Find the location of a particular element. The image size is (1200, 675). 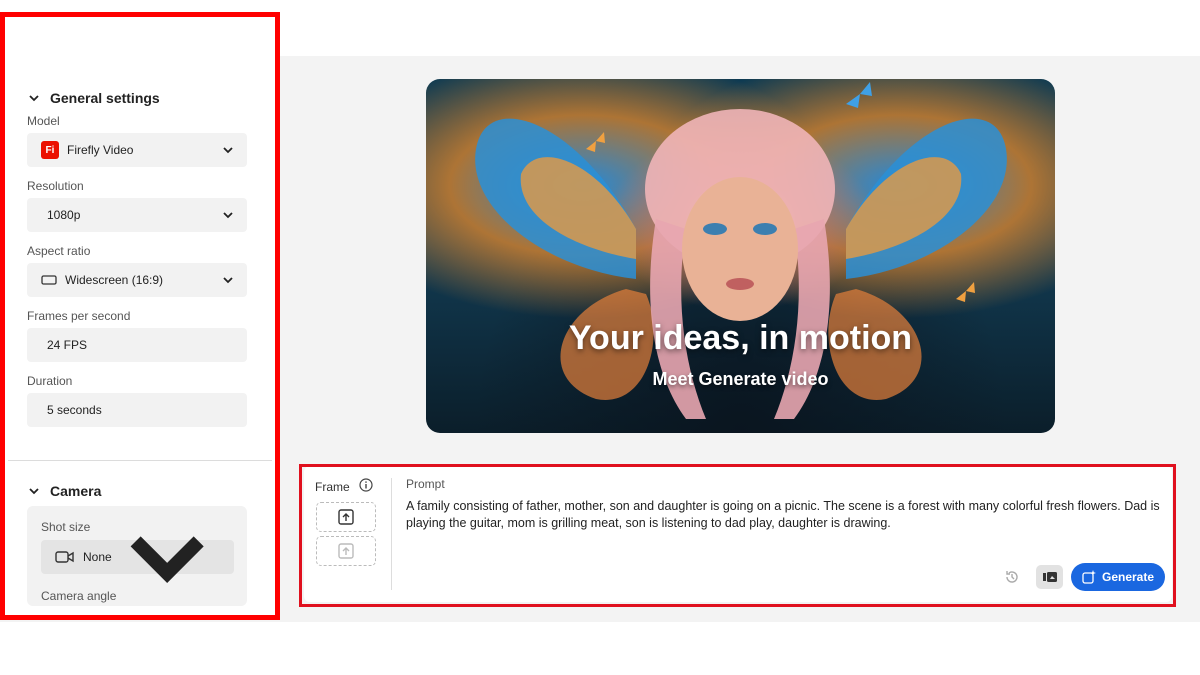

shot-size-label: Shot size is located at coordinates (66, 527).